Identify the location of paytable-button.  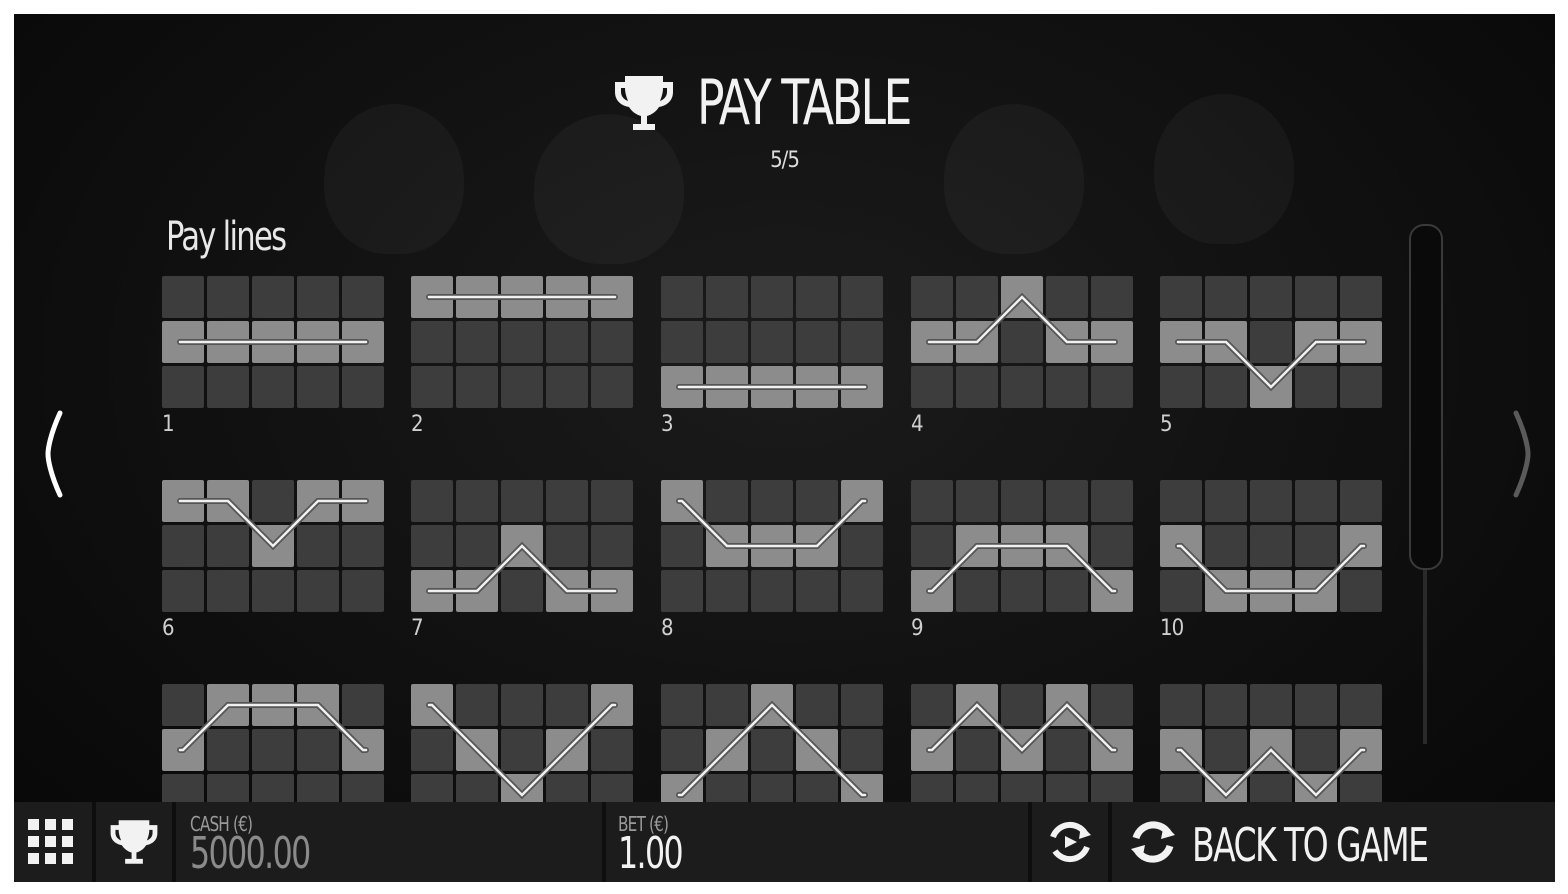
(134, 842).